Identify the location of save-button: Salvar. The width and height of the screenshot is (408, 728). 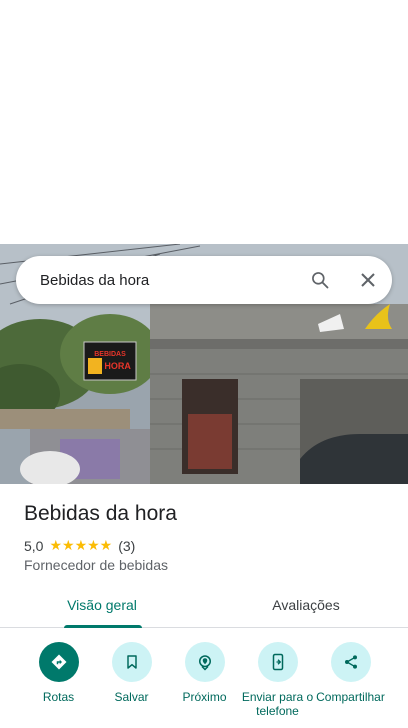
(131, 680).